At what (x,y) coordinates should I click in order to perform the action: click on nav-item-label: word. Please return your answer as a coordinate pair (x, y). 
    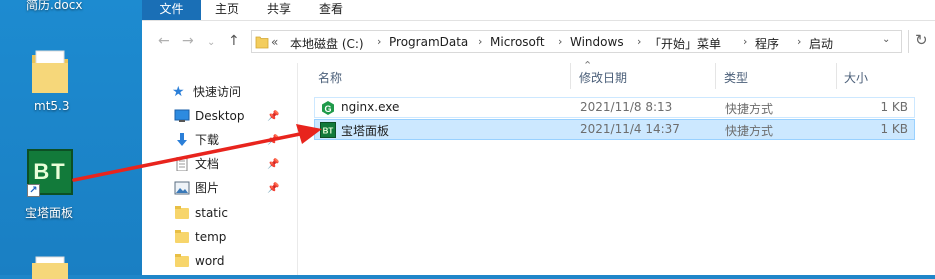
    Looking at the image, I should click on (210, 261).